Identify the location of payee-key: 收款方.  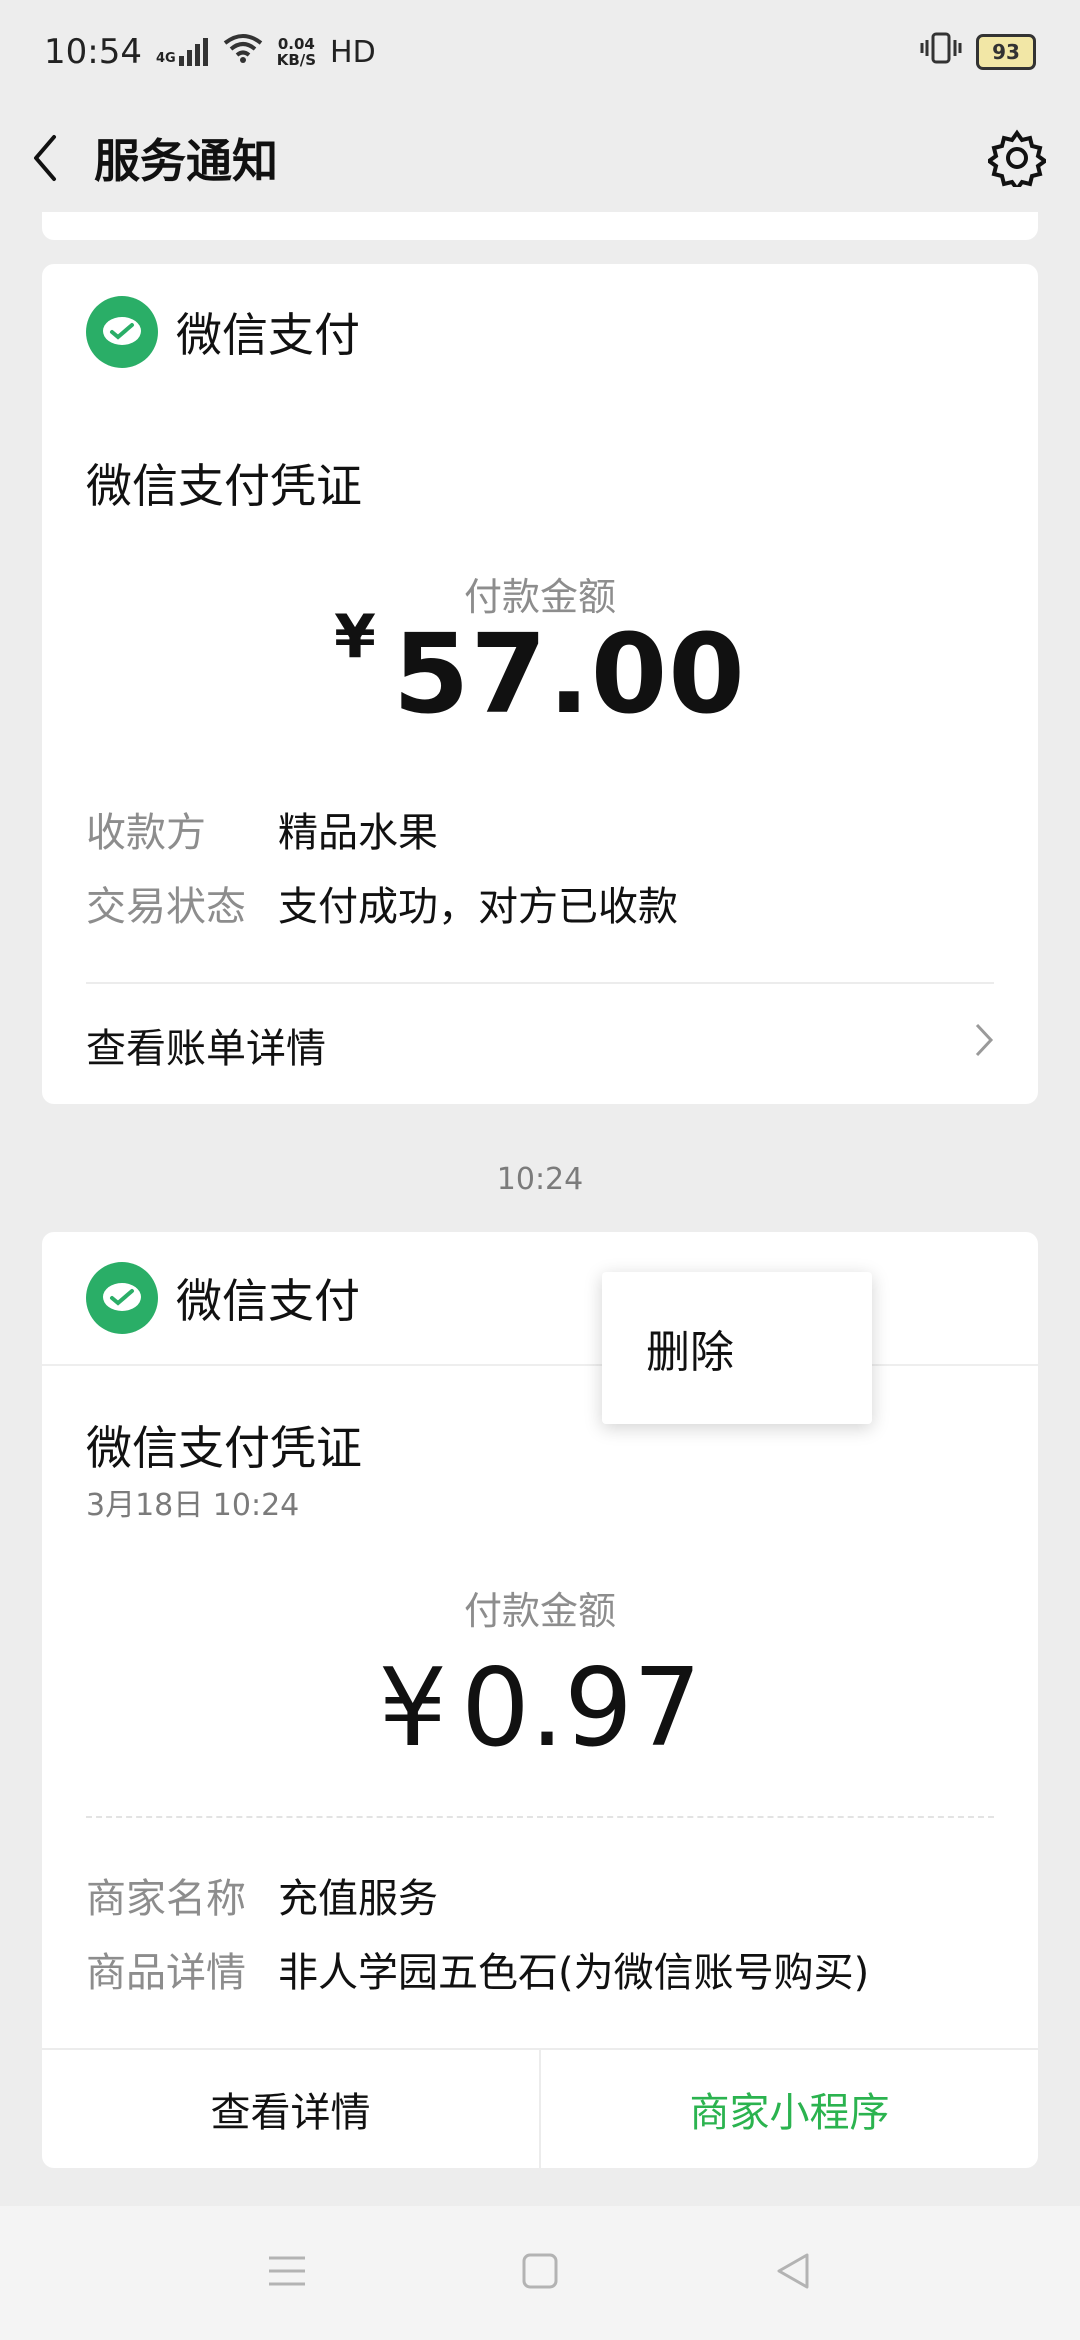
(146, 833).